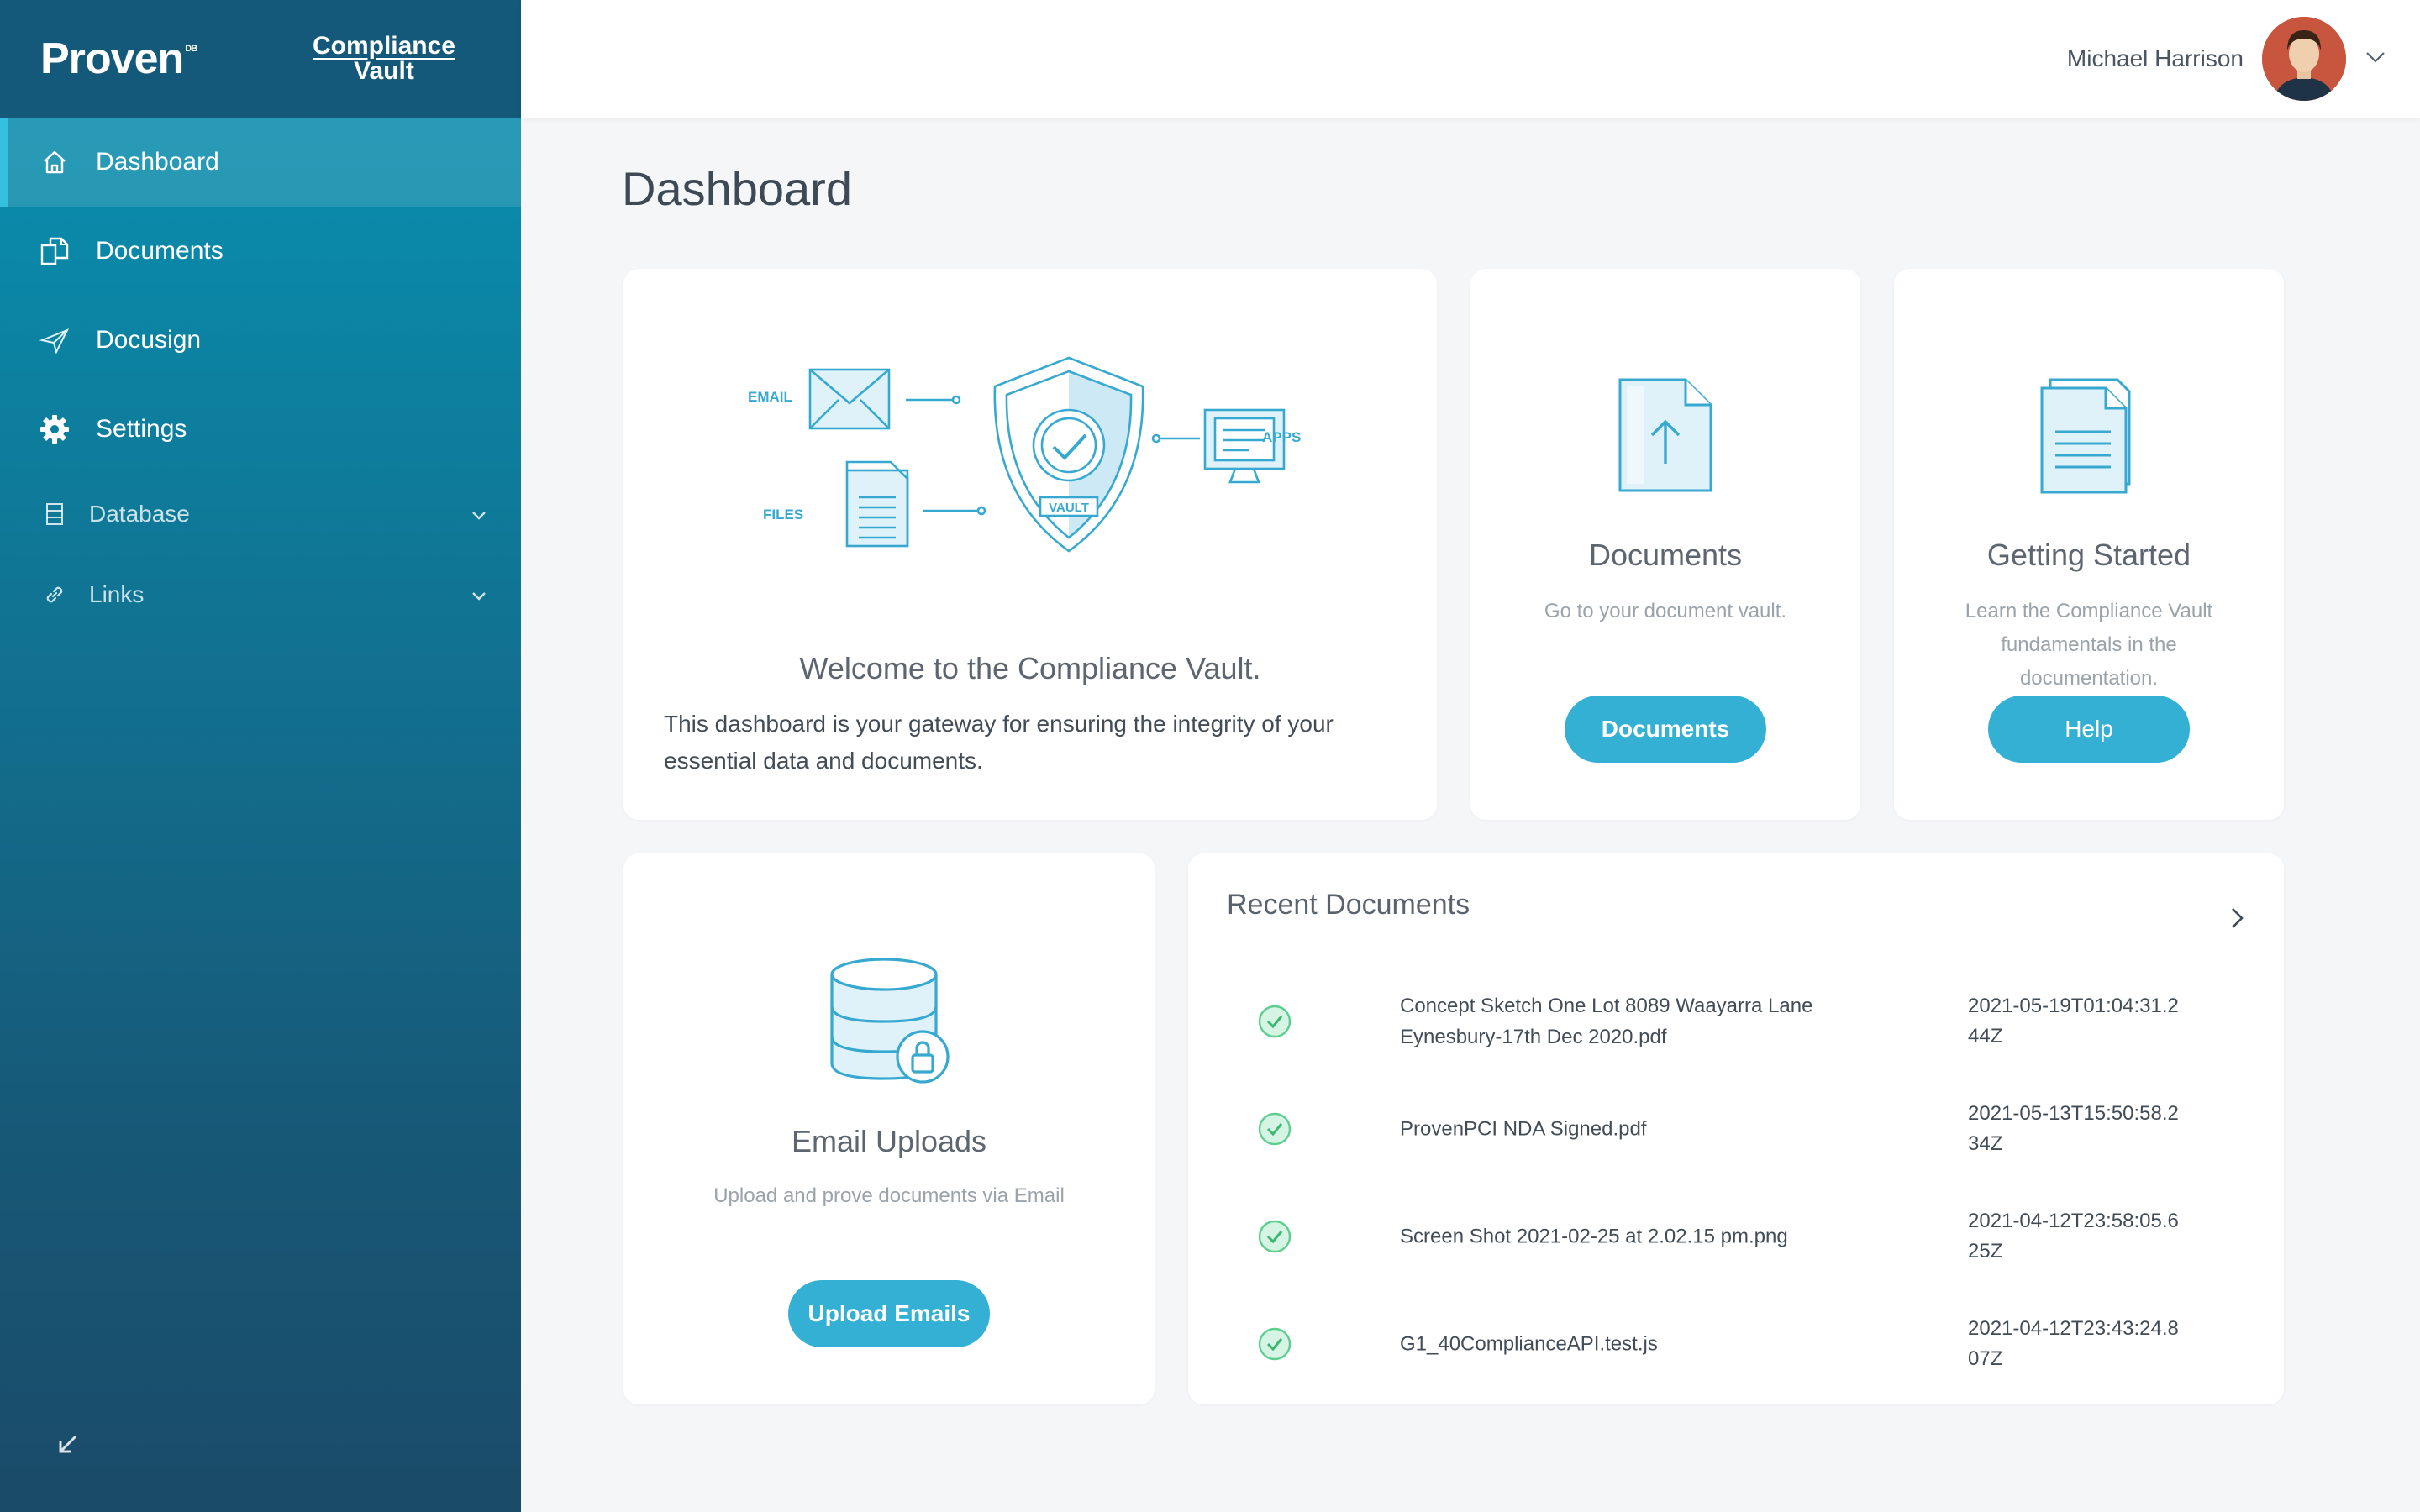 Image resolution: width=2420 pixels, height=1512 pixels. I want to click on collapse-sidebar-icon, so click(67, 1444).